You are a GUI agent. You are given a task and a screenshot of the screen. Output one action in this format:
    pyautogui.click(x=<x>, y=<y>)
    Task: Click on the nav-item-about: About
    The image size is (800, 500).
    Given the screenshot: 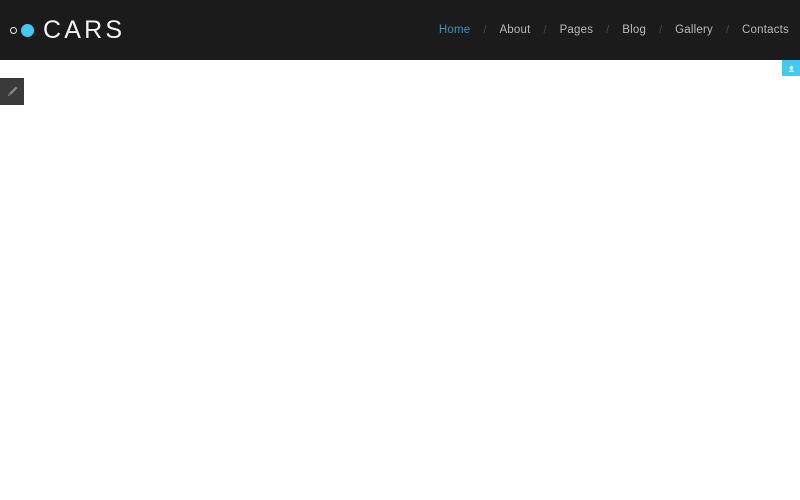 What is the action you would take?
    pyautogui.click(x=514, y=30)
    